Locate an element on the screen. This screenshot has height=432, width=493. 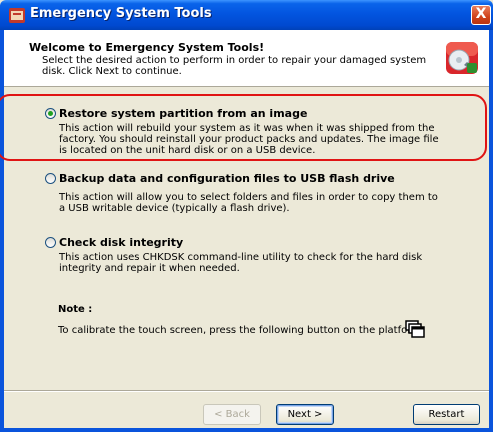
touch-calibrate-icon is located at coordinates (415, 329).